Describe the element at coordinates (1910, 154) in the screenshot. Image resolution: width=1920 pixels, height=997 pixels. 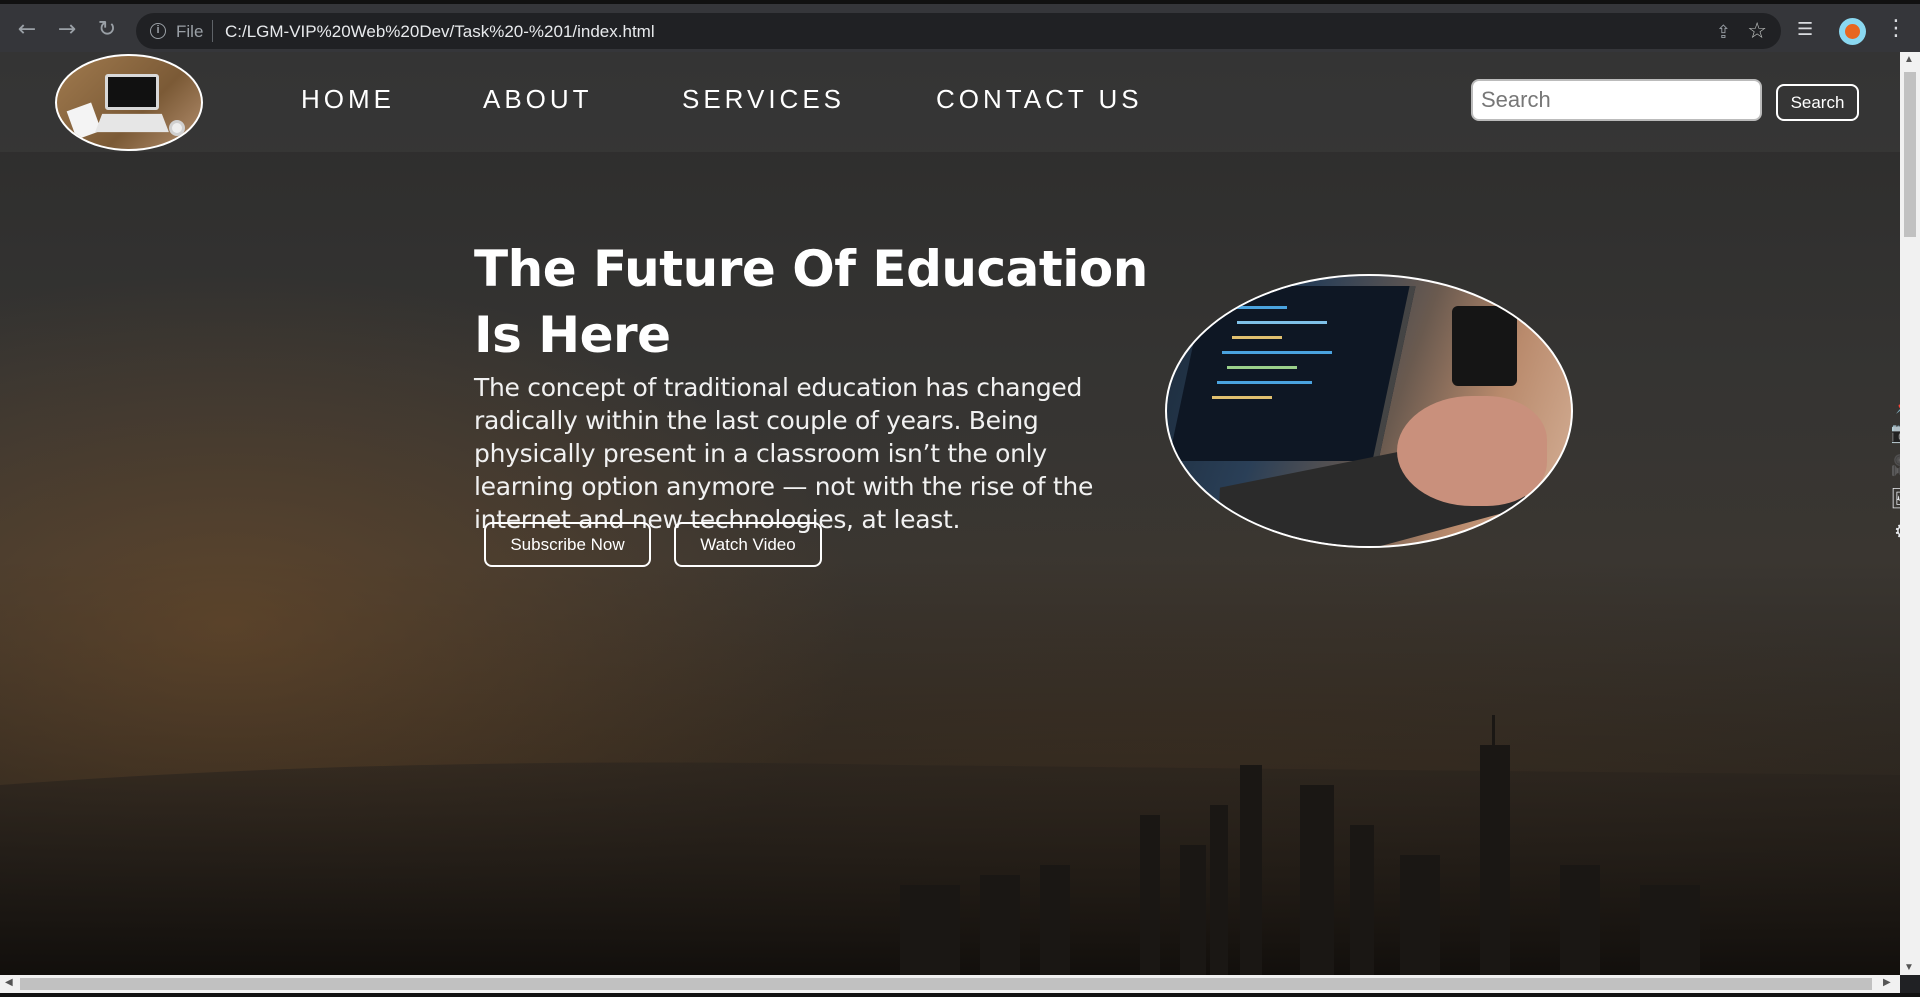
I see `vertical-scroll-thumb` at that location.